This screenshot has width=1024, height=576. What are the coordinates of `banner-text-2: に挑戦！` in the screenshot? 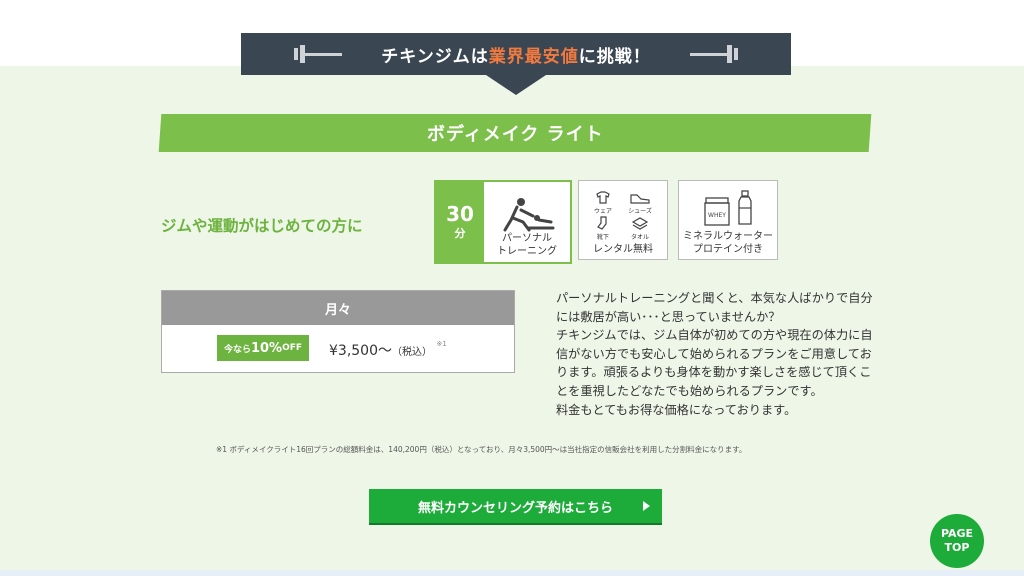 It's located at (614, 56).